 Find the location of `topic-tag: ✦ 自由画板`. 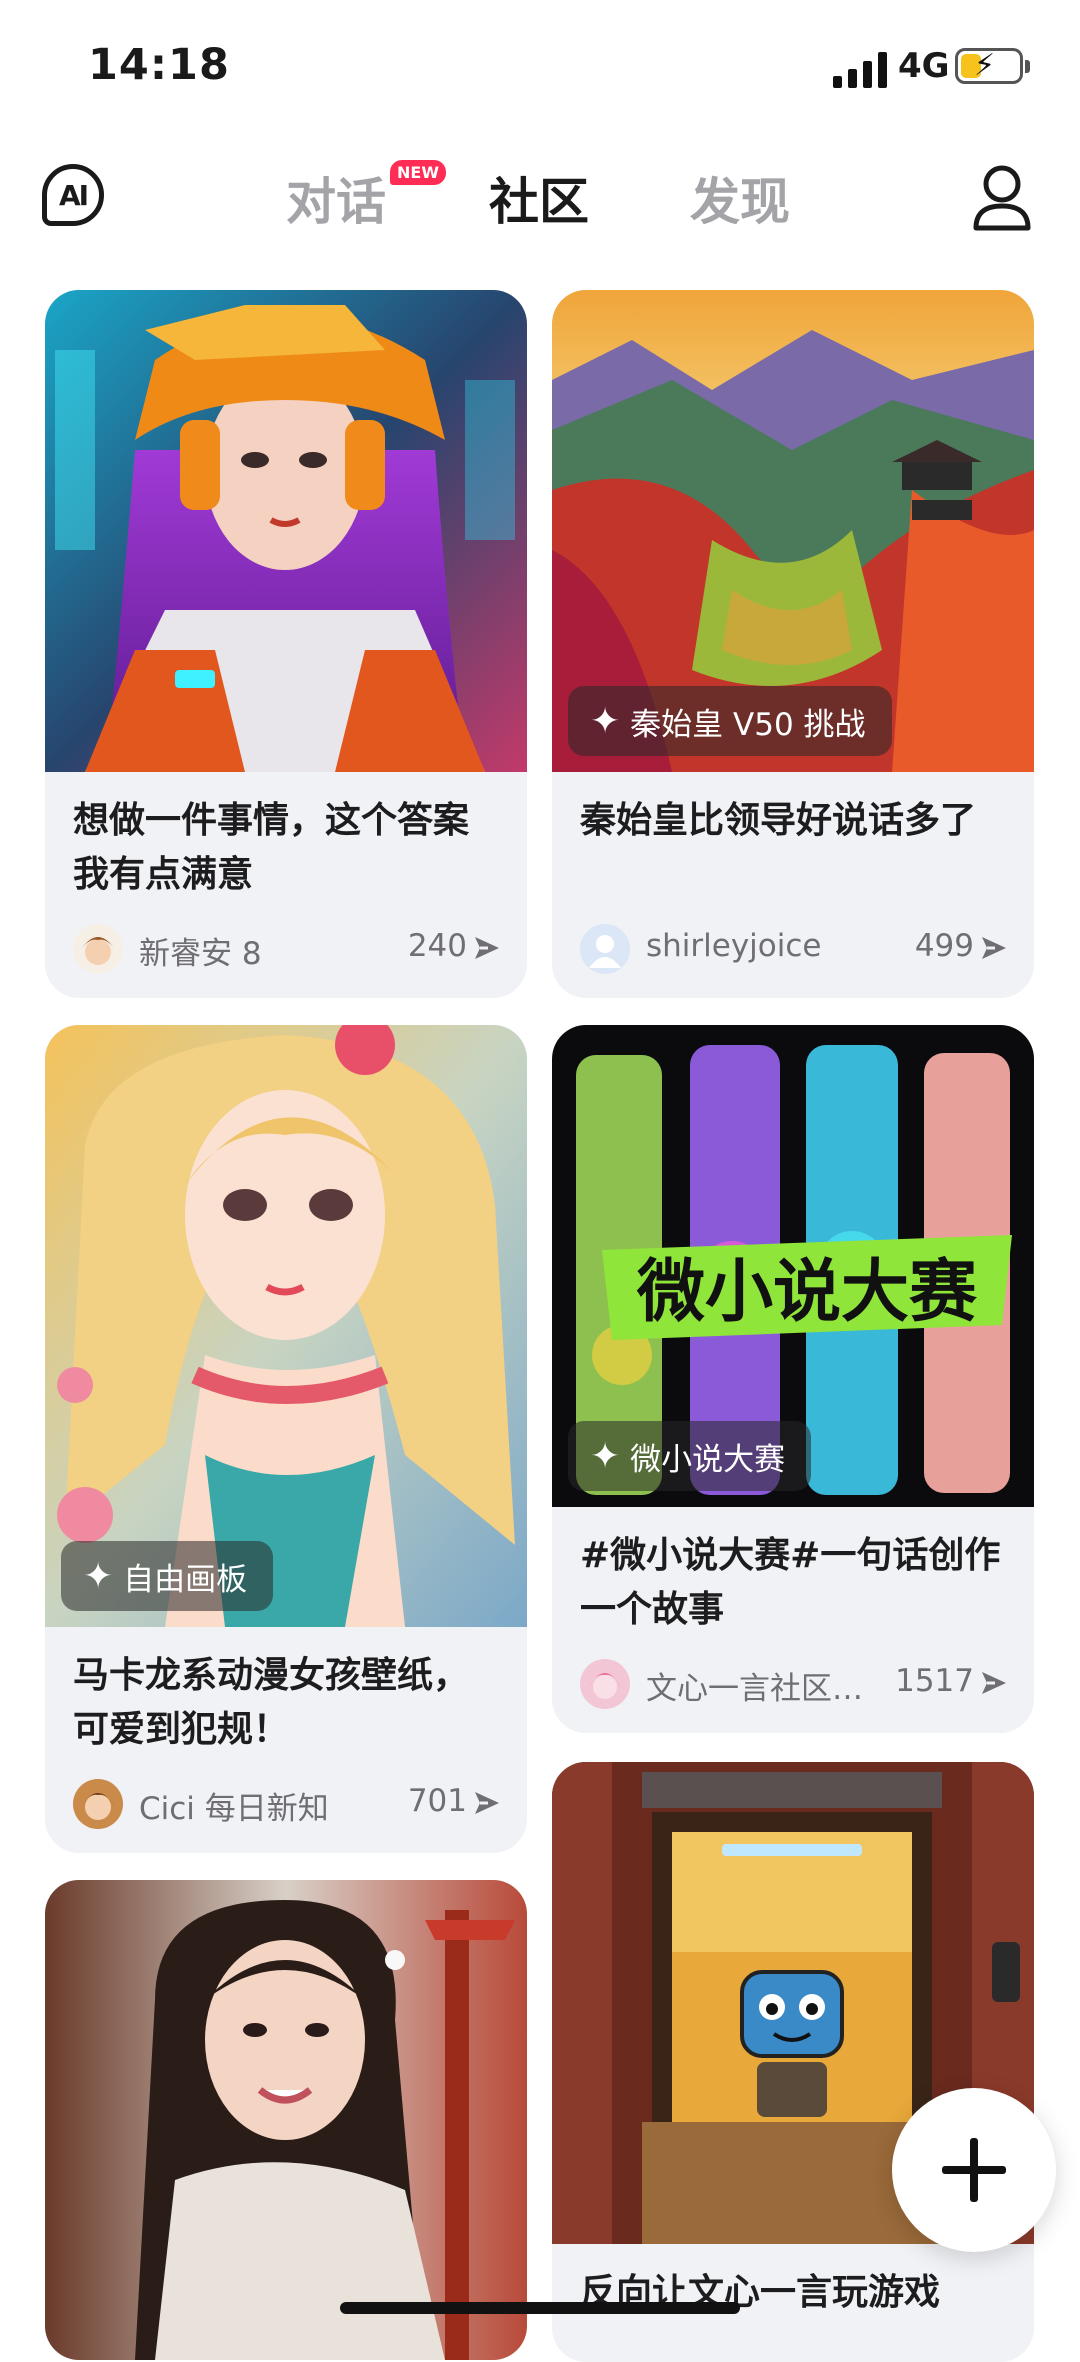

topic-tag: ✦ 自由画板 is located at coordinates (167, 1576).